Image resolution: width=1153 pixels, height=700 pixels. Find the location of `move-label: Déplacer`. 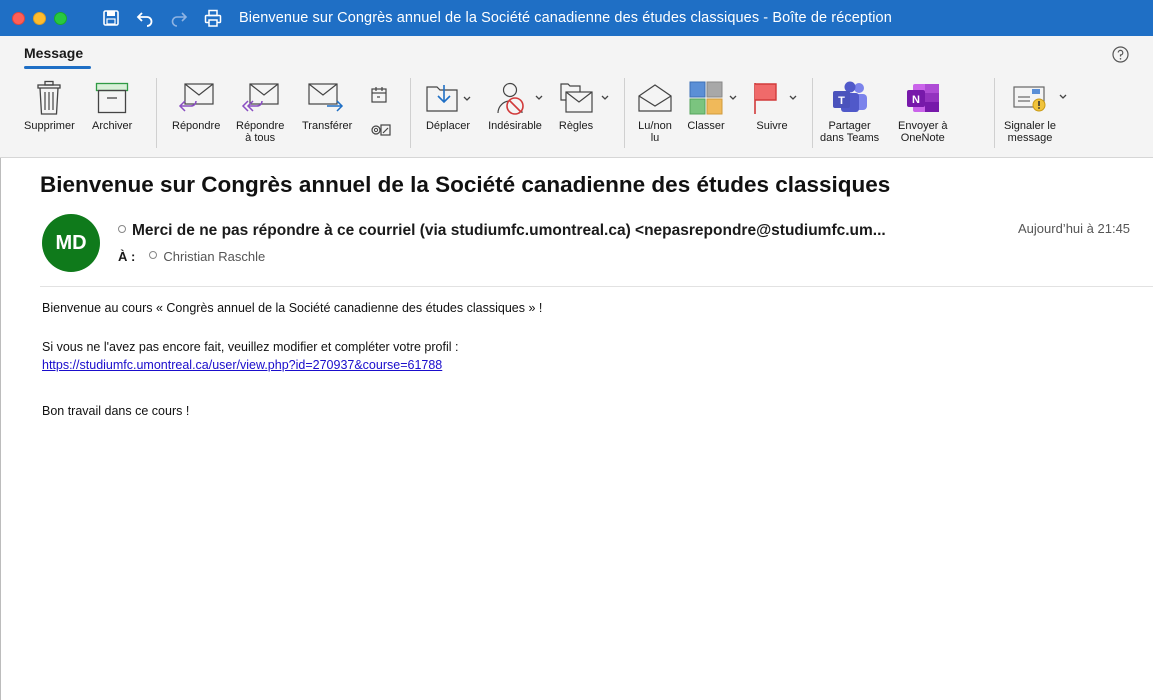

move-label: Déplacer is located at coordinates (448, 126).